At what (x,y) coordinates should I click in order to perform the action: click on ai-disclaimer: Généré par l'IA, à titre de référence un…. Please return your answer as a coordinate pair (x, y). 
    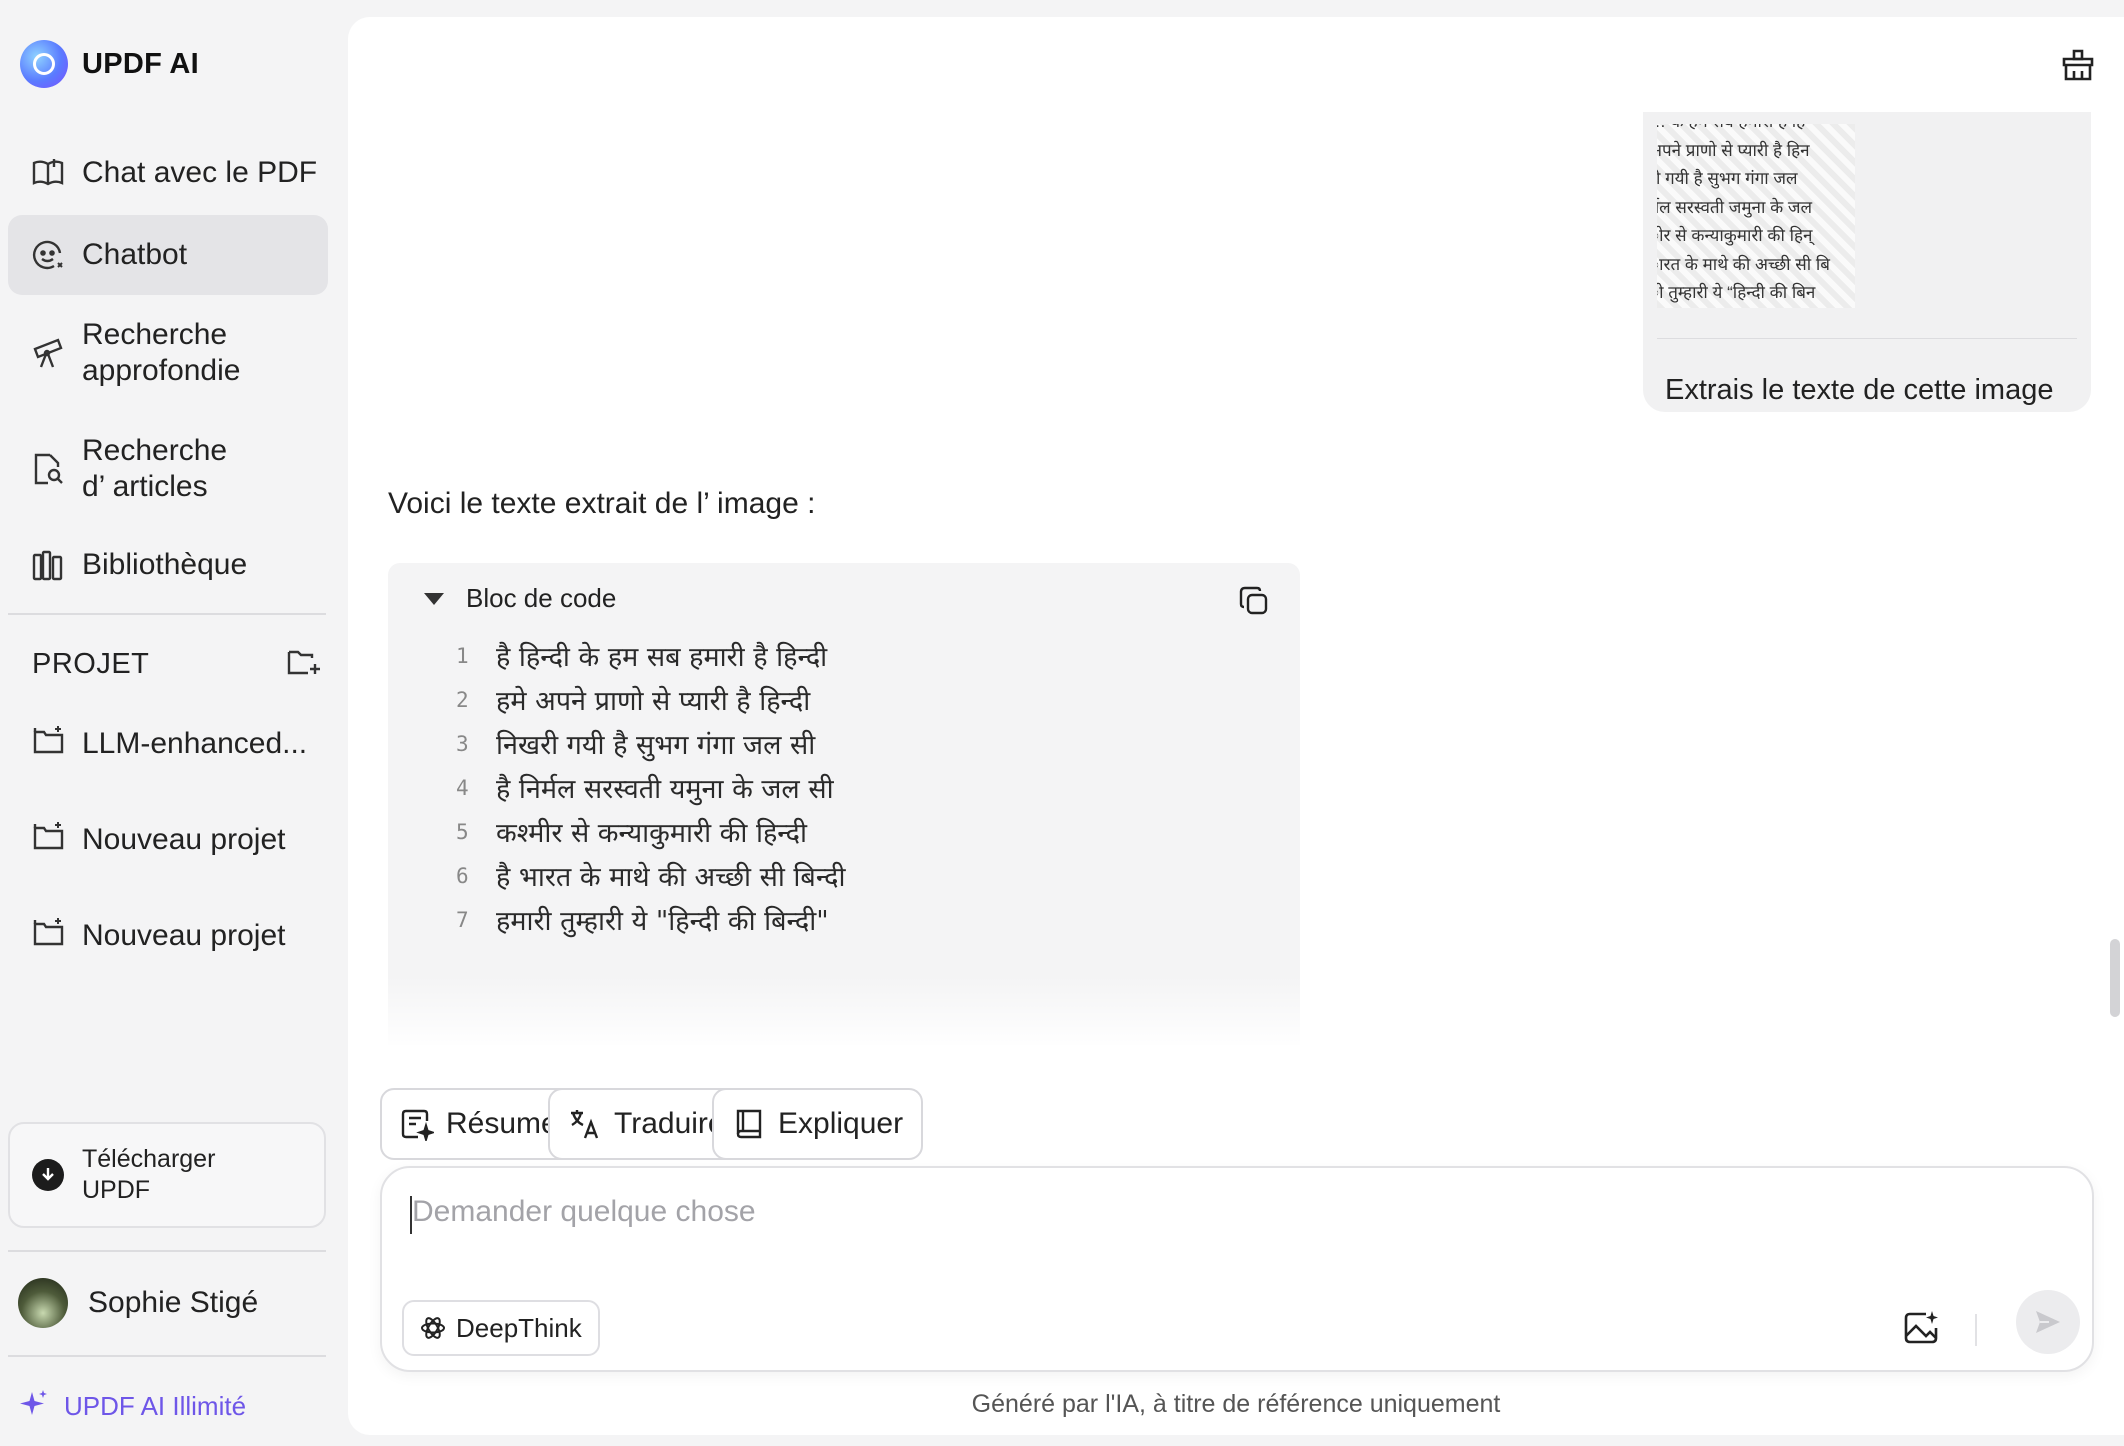
    Looking at the image, I should click on (1236, 1404).